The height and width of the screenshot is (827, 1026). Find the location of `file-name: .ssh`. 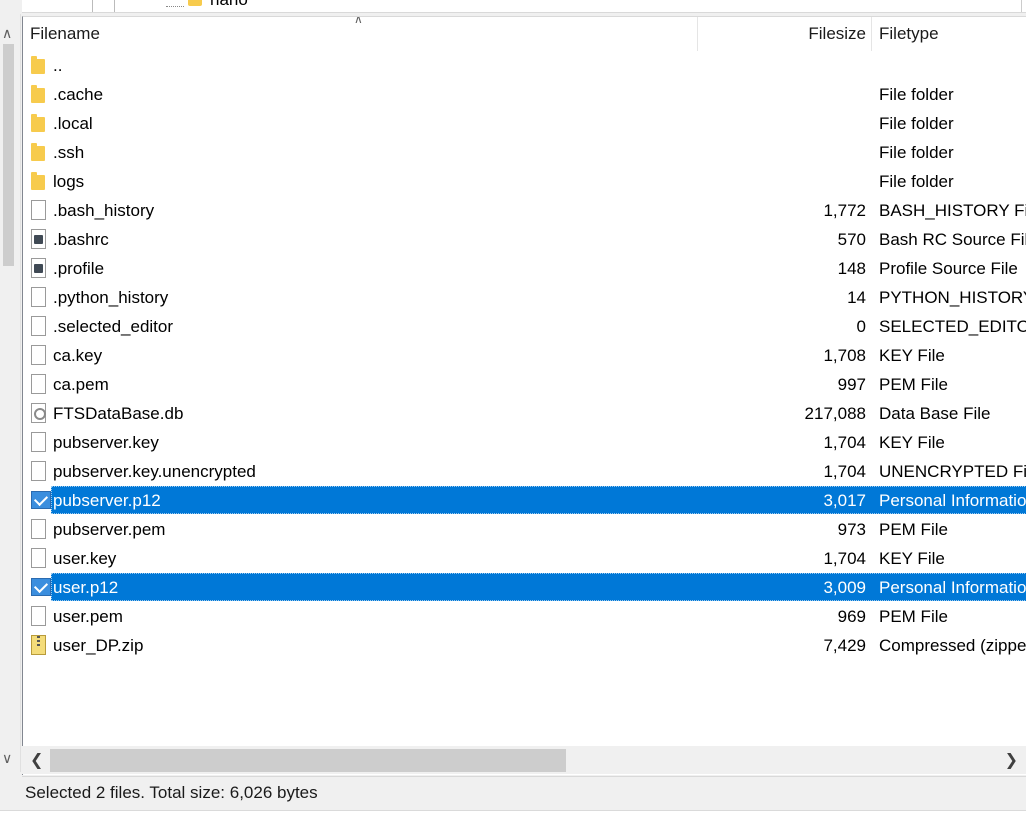

file-name: .ssh is located at coordinates (69, 152).